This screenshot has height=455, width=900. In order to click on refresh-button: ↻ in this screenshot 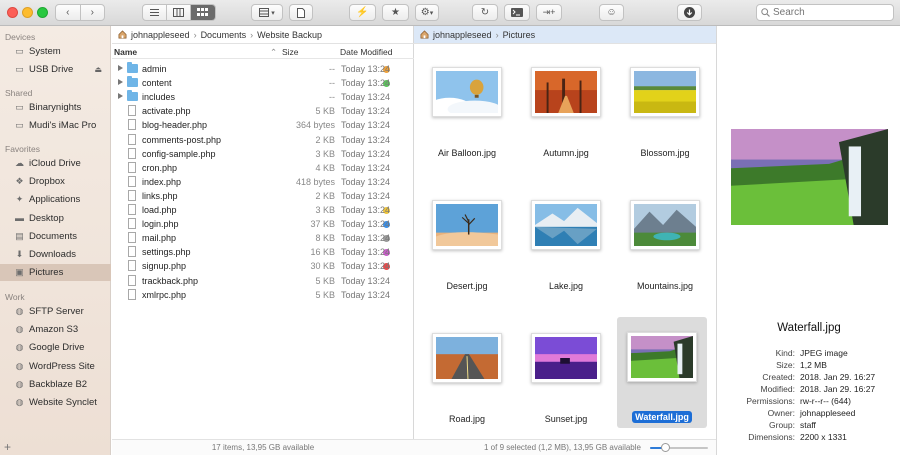, I will do `click(485, 12)`.